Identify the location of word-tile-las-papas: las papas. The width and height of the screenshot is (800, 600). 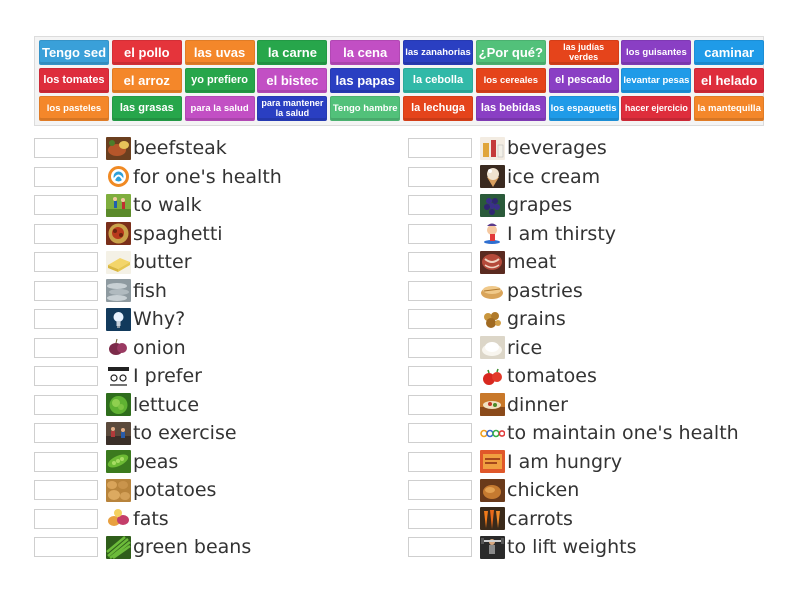
(365, 81).